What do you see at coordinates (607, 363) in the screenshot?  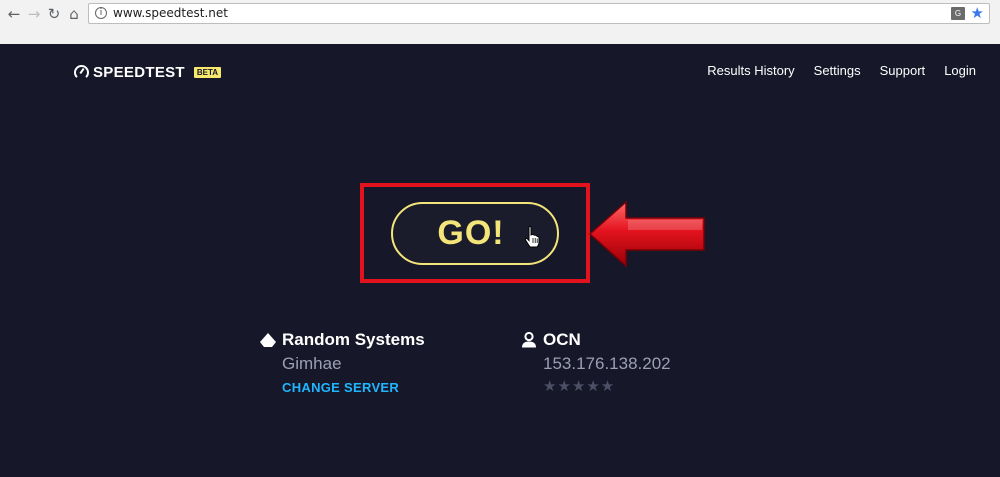 I see `ip-address: 153.176.138.202` at bounding box center [607, 363].